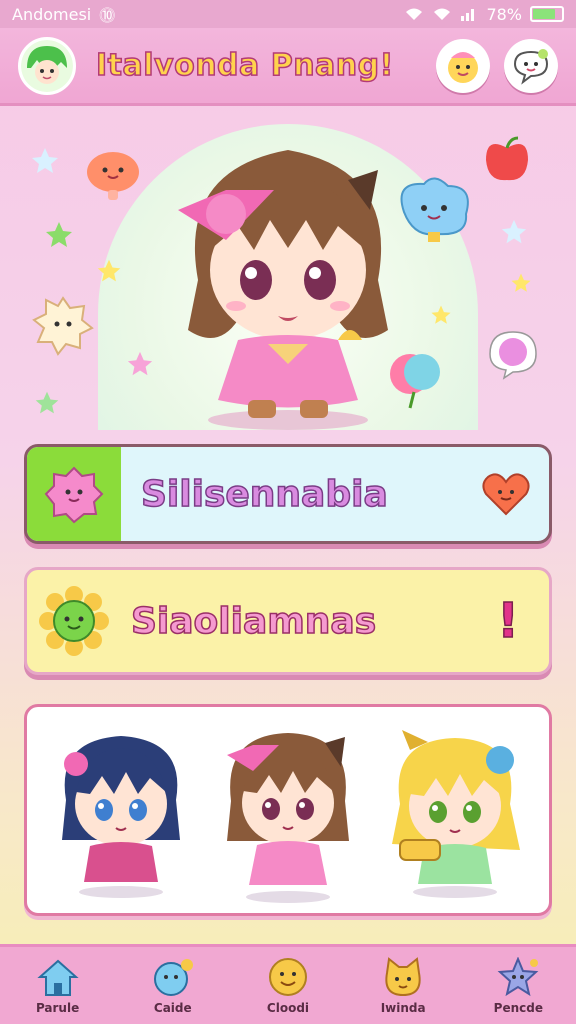 This screenshot has height=1024, width=576. Describe the element at coordinates (518, 1007) in the screenshot. I see `nav-label: Pencde` at that location.